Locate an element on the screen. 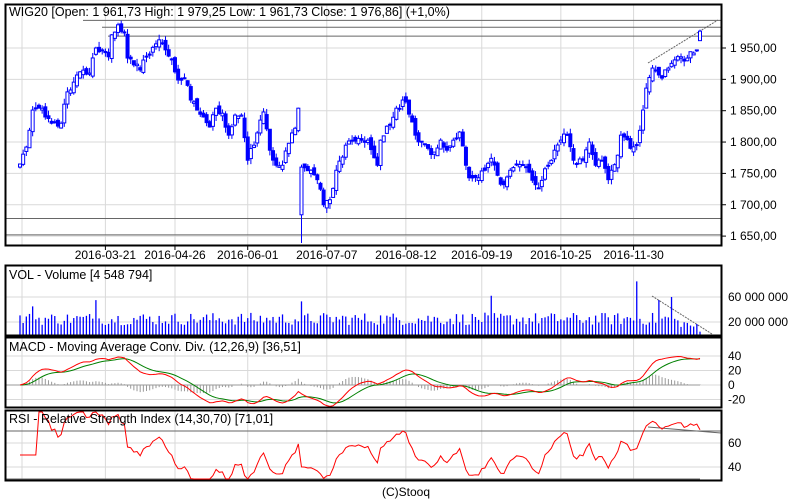 This screenshot has height=500, width=800. price-y-tick-label: 1 950,00 is located at coordinates (753, 48).